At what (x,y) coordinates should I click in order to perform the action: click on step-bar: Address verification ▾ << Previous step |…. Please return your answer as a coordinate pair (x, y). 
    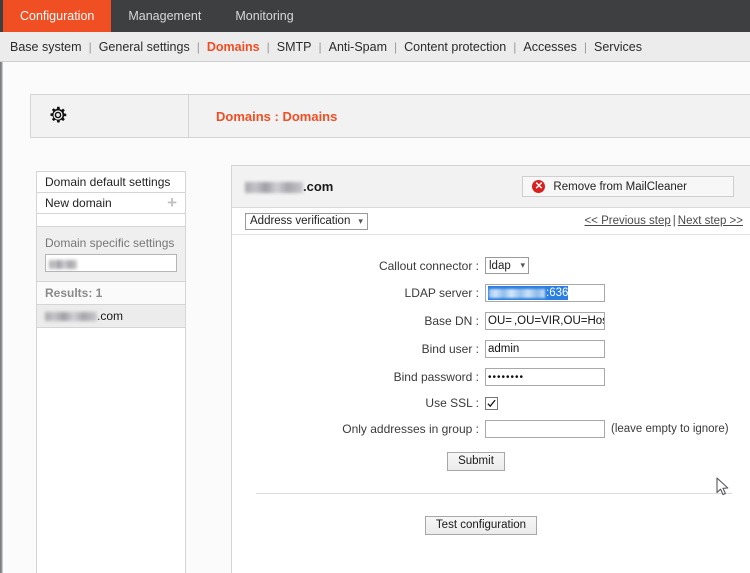
    Looking at the image, I should click on (491, 221).